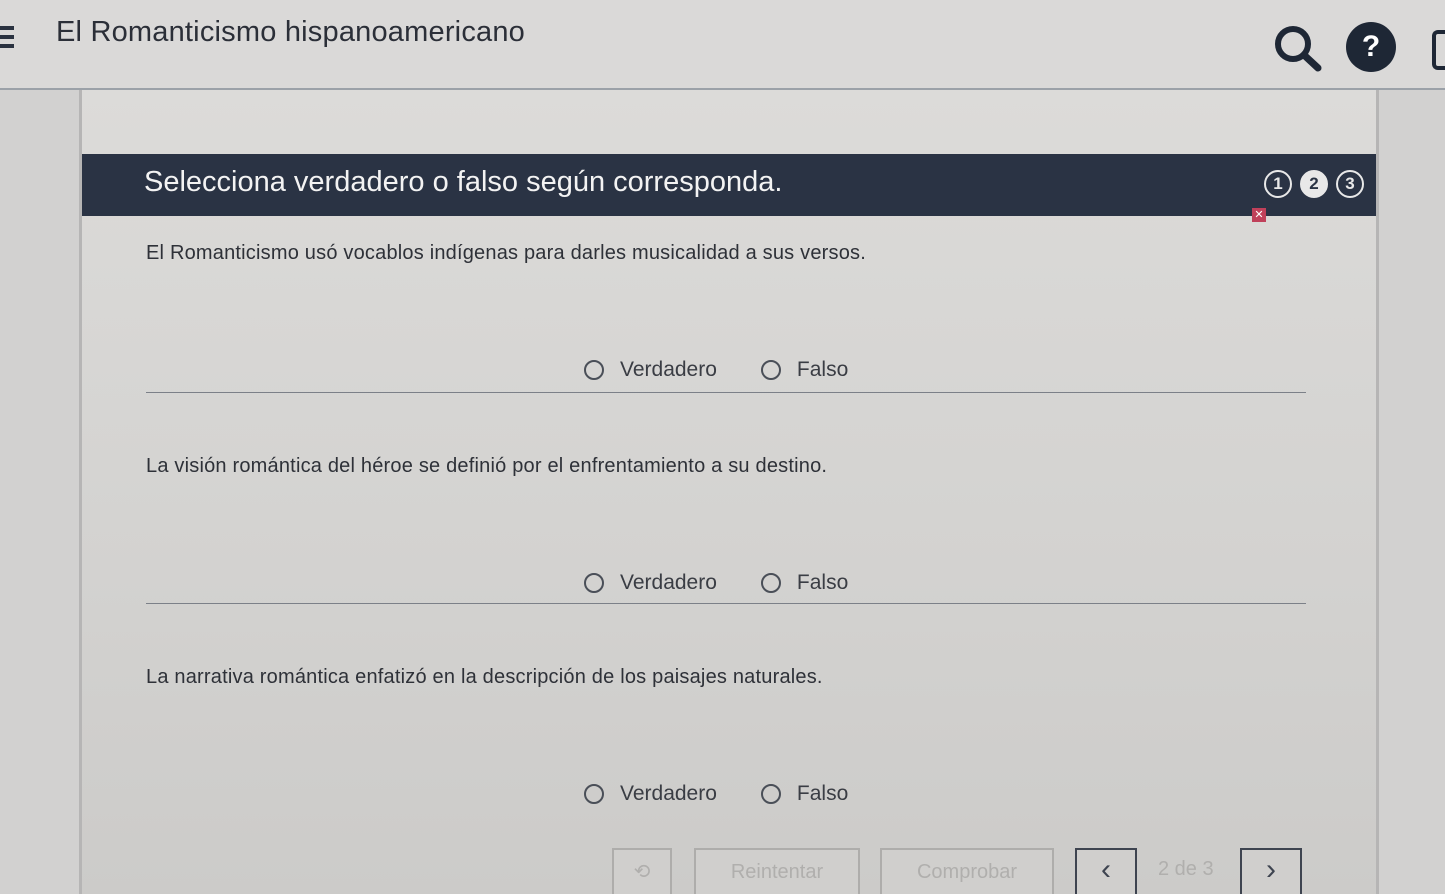 This screenshot has height=894, width=1445. Describe the element at coordinates (1298, 48) in the screenshot. I see `search-icon` at that location.